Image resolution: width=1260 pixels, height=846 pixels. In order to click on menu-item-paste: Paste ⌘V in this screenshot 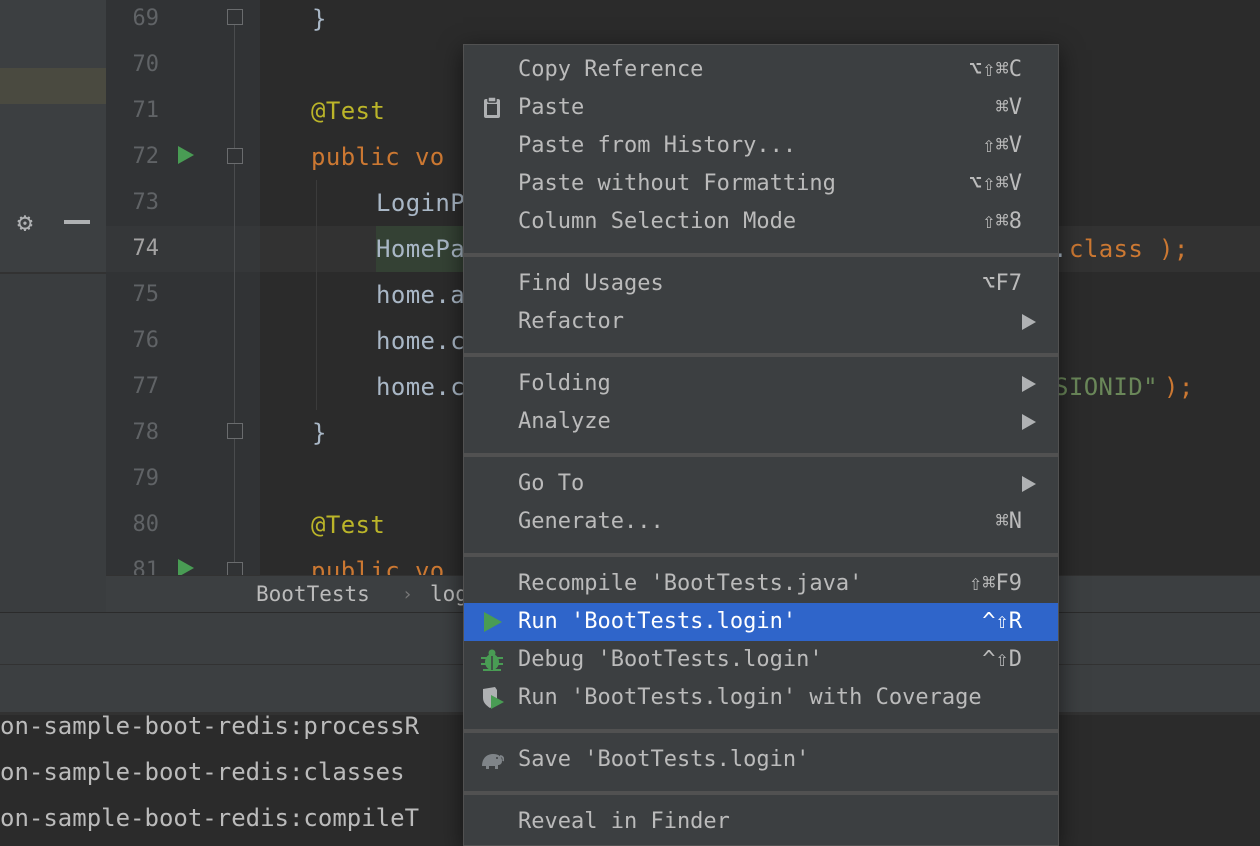, I will do `click(761, 108)`.